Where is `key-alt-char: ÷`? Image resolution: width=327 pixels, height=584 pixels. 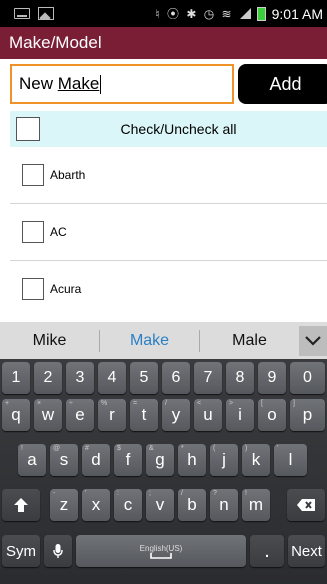
key-alt-char: ÷ is located at coordinates (71, 403).